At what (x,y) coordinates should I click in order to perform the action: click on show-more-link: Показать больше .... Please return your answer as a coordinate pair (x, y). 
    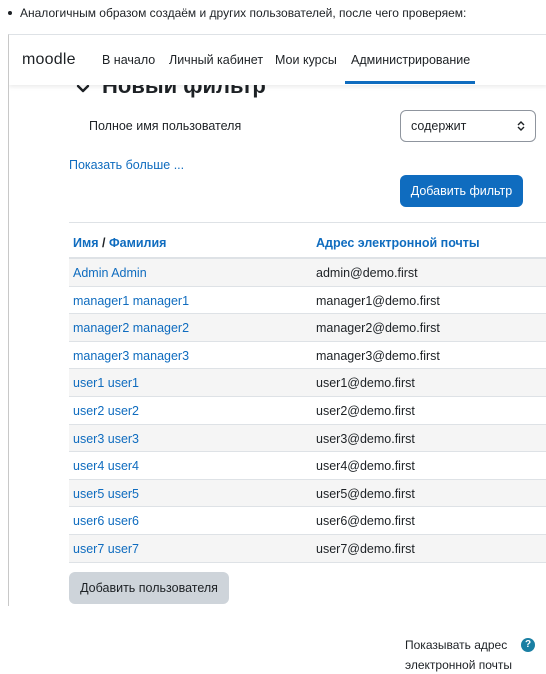
    Looking at the image, I should click on (126, 165).